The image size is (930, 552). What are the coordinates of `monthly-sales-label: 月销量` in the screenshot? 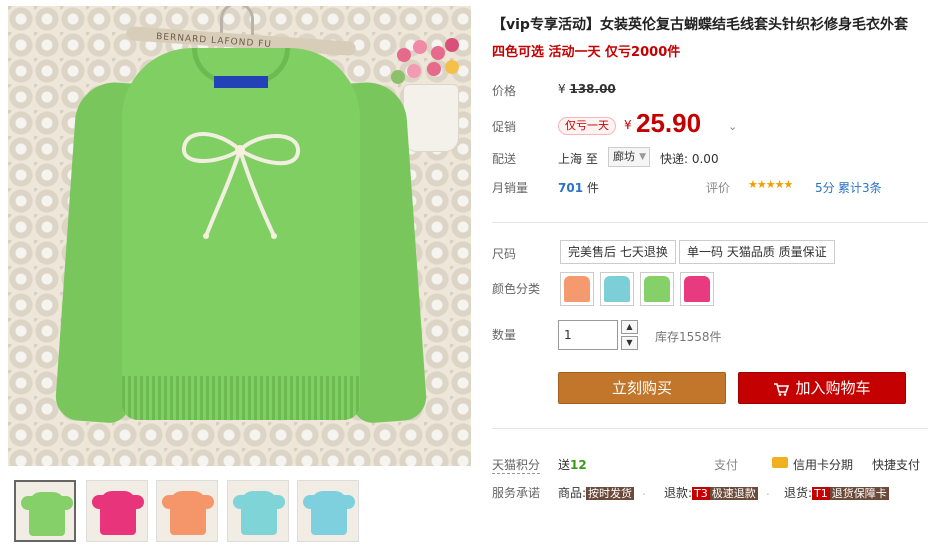 It's located at (510, 188).